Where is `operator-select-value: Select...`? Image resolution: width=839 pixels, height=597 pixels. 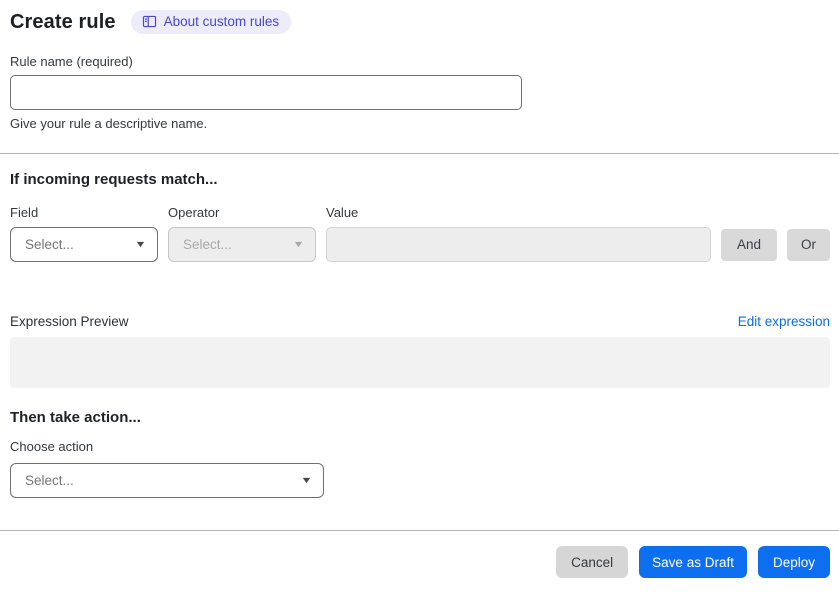
operator-select-value: Select... is located at coordinates (207, 244).